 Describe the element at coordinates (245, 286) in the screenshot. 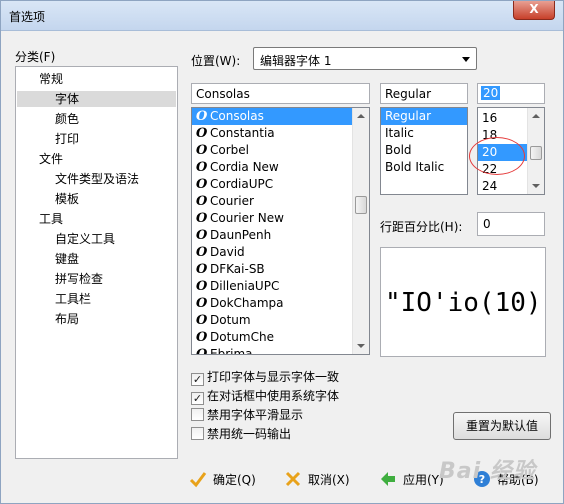

I see `font-list-label: DilleniaUPC` at that location.